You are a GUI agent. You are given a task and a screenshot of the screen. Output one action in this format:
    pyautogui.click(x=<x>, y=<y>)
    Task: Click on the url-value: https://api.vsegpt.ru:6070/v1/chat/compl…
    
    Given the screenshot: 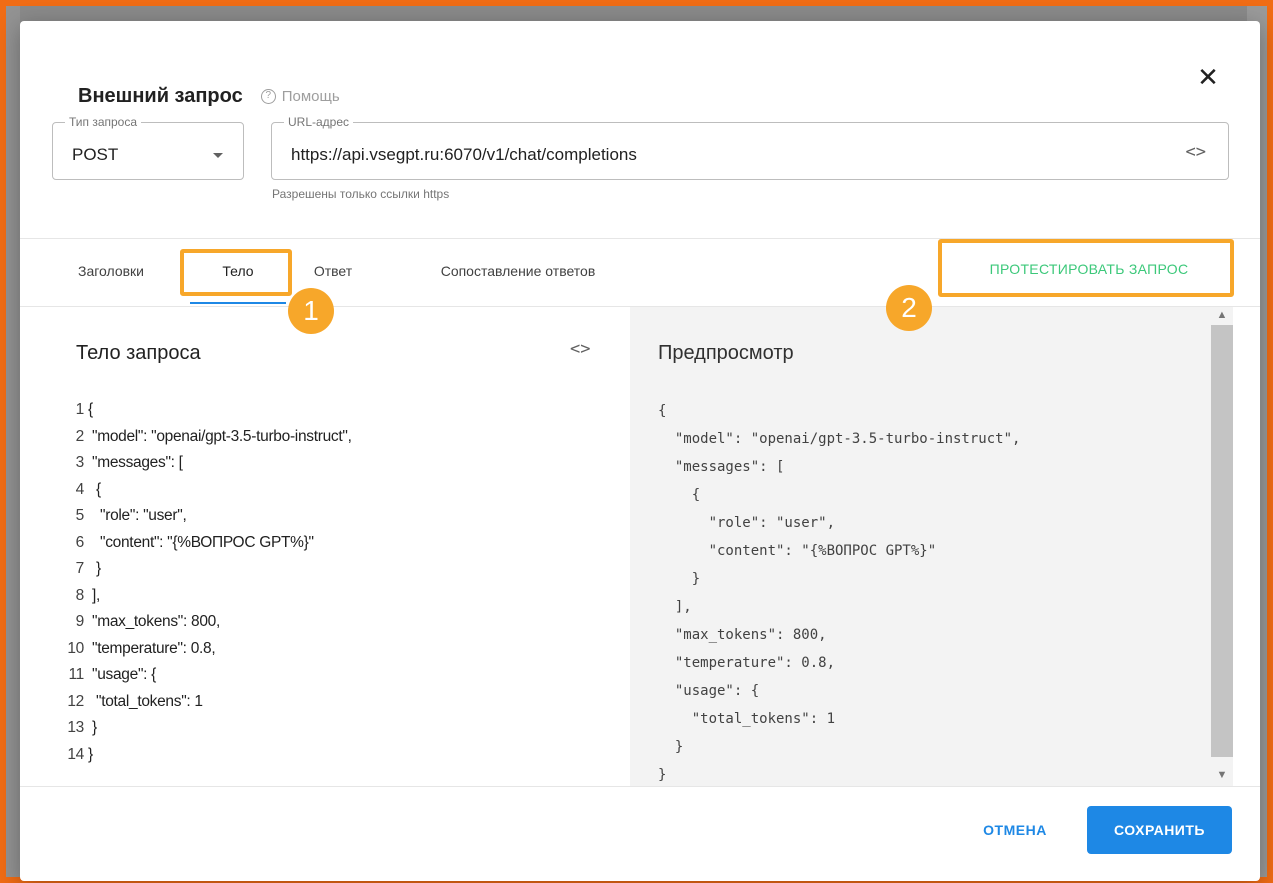 What is the action you would take?
    pyautogui.click(x=464, y=155)
    